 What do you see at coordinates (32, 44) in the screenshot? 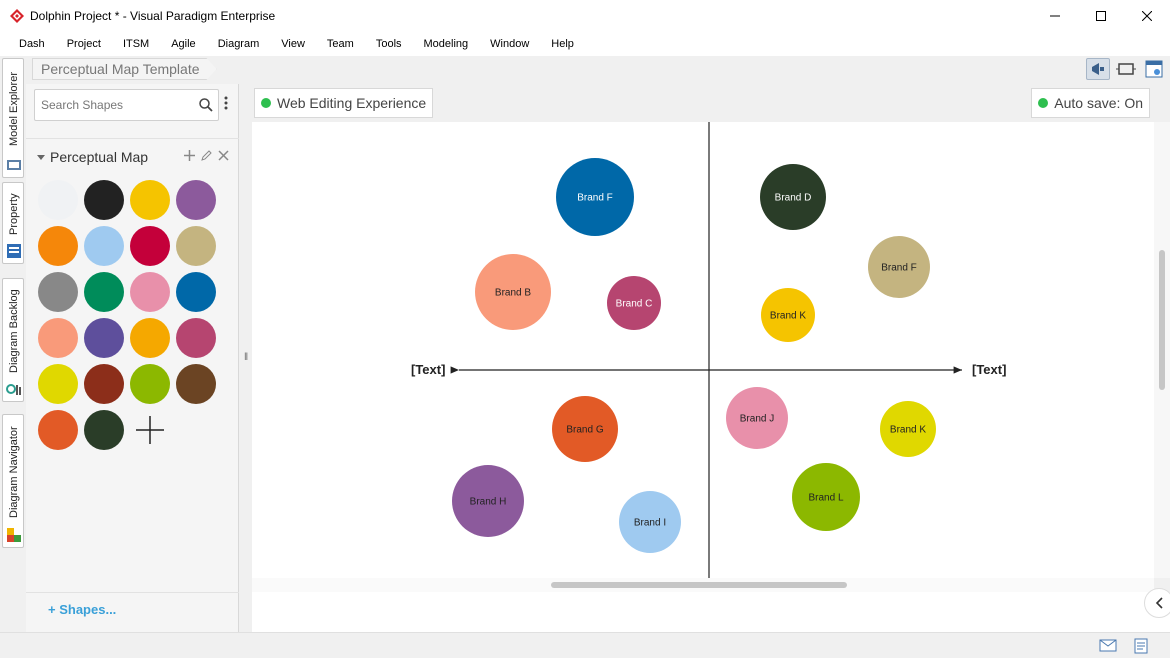
I see `menu-dash: Dash` at bounding box center [32, 44].